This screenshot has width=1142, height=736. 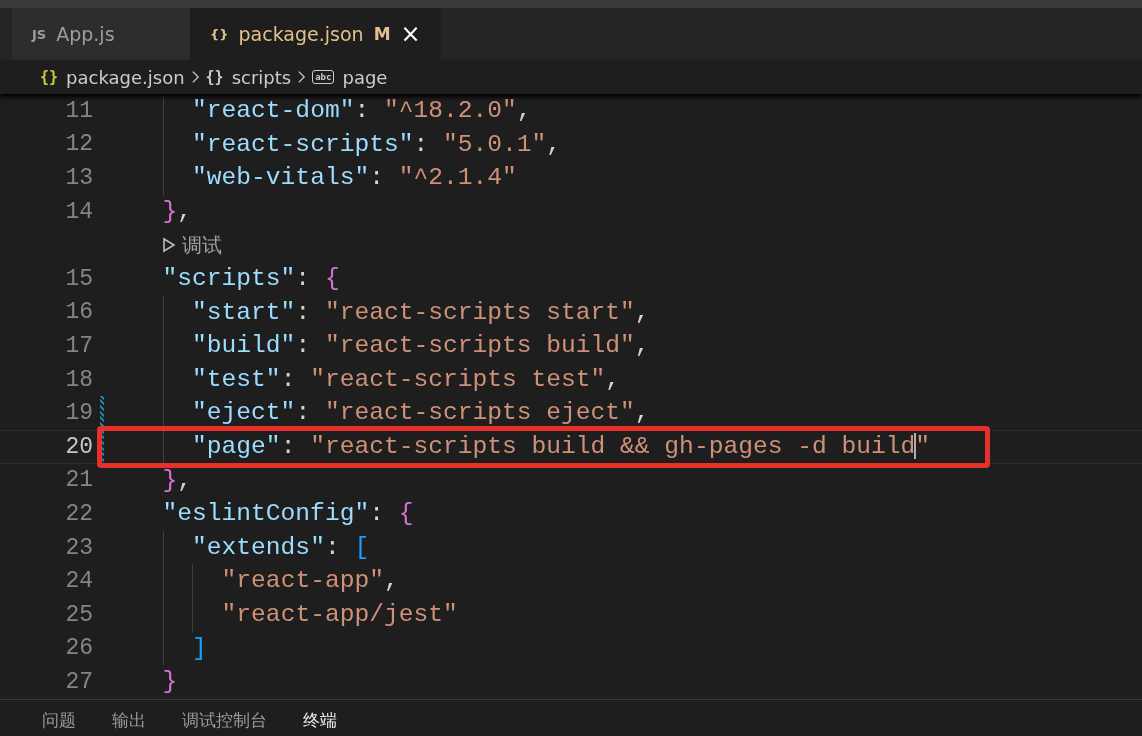 What do you see at coordinates (365, 77) in the screenshot?
I see `breadcrumb-item: page` at bounding box center [365, 77].